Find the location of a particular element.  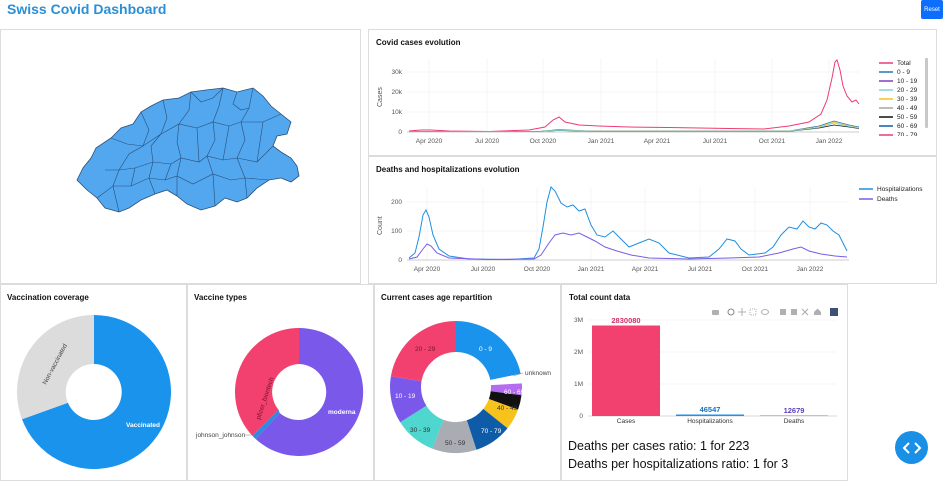

legend-scrollbar is located at coordinates (926, 93).